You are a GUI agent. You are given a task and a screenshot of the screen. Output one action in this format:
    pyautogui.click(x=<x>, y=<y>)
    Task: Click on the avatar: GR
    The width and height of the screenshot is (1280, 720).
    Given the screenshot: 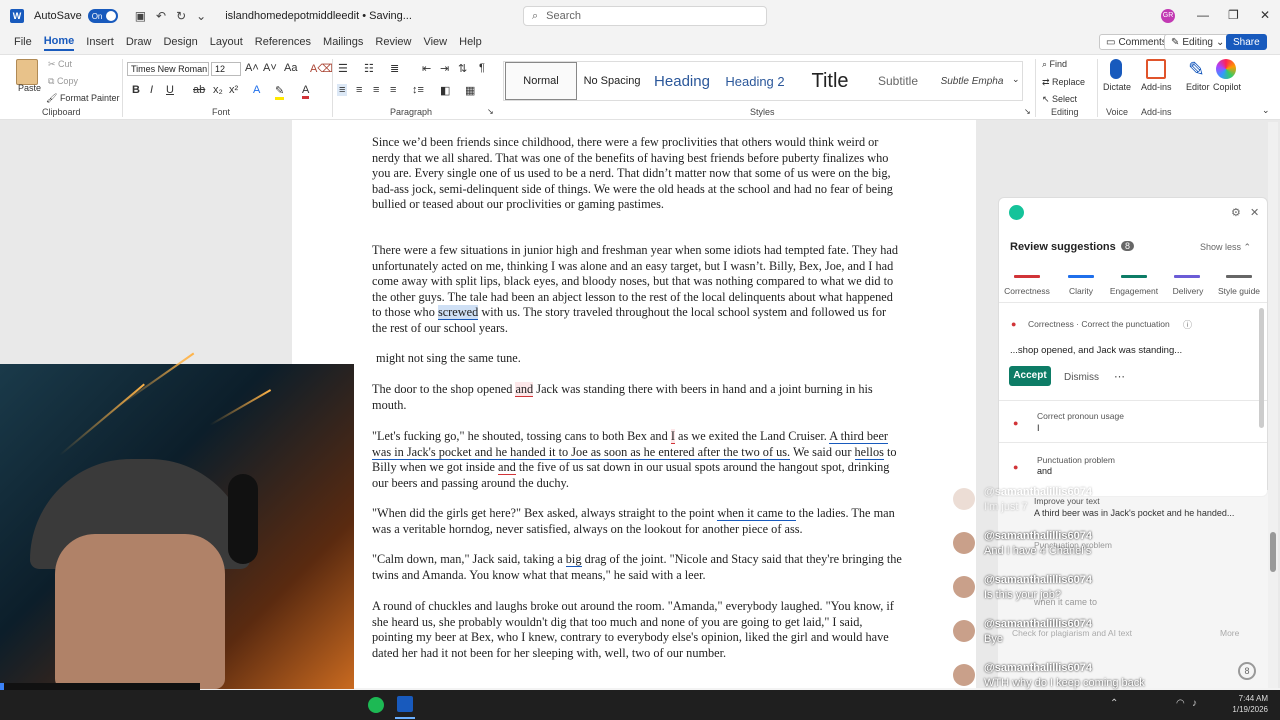 What is the action you would take?
    pyautogui.click(x=1168, y=16)
    